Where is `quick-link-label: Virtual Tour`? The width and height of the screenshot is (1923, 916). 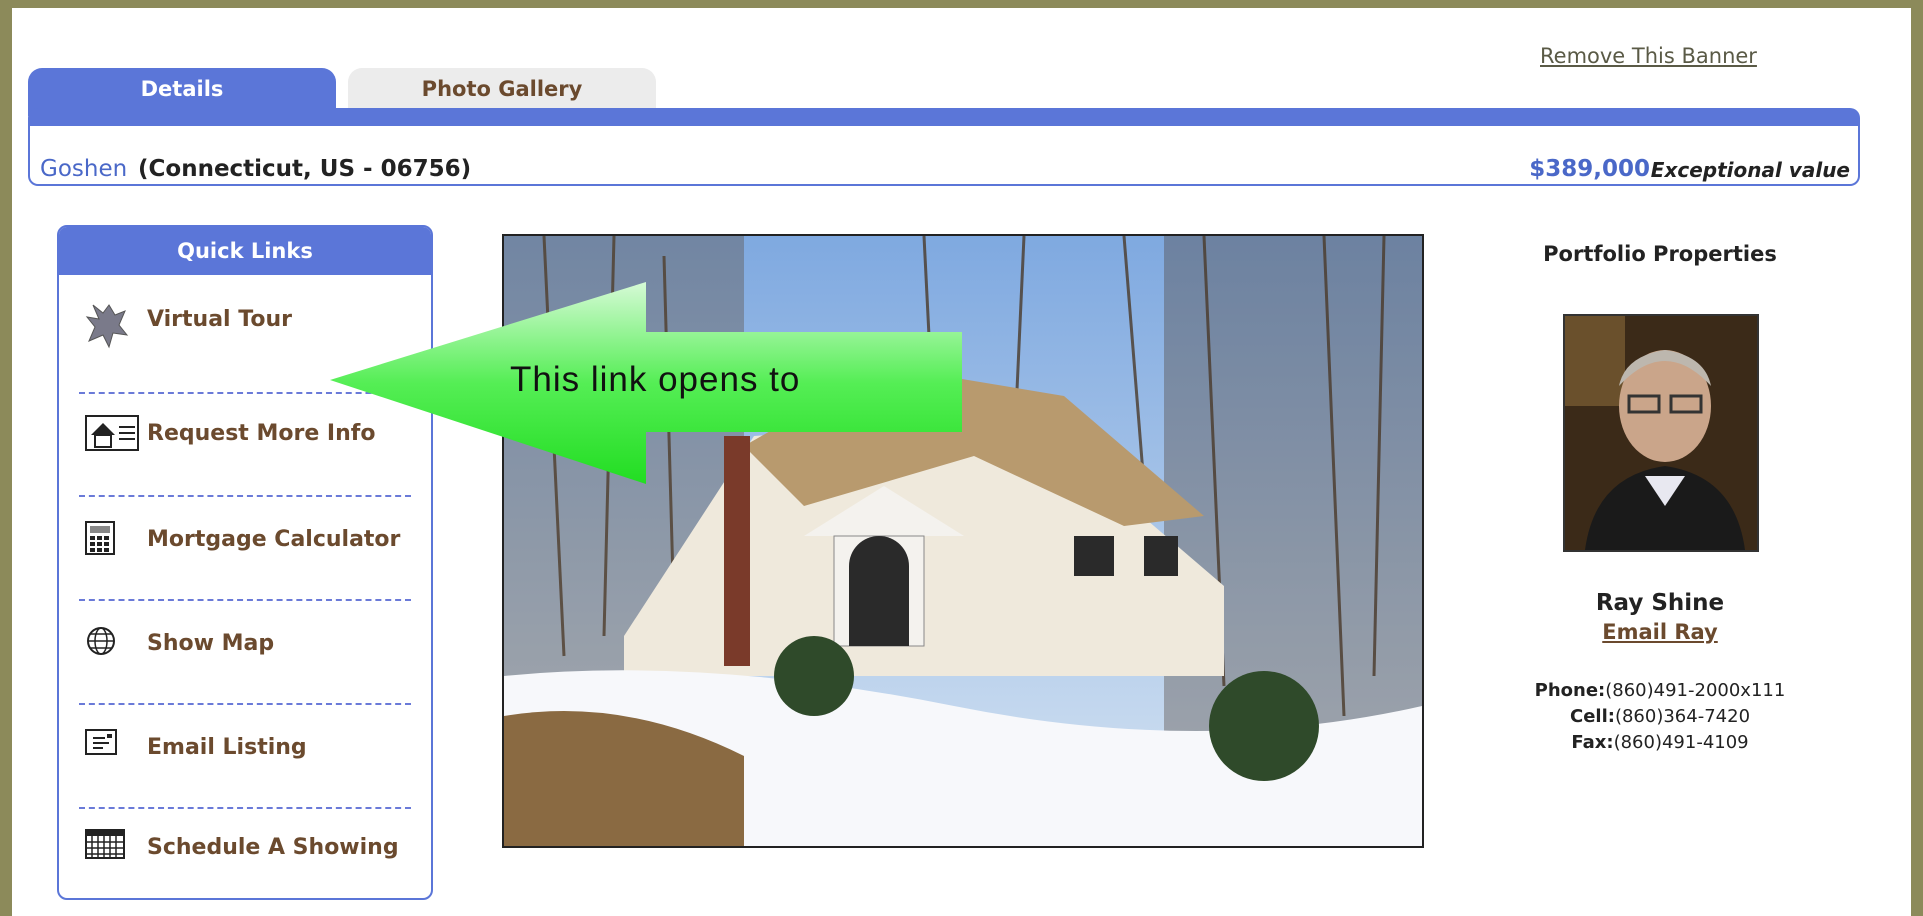
quick-link-label: Virtual Tour is located at coordinates (219, 319).